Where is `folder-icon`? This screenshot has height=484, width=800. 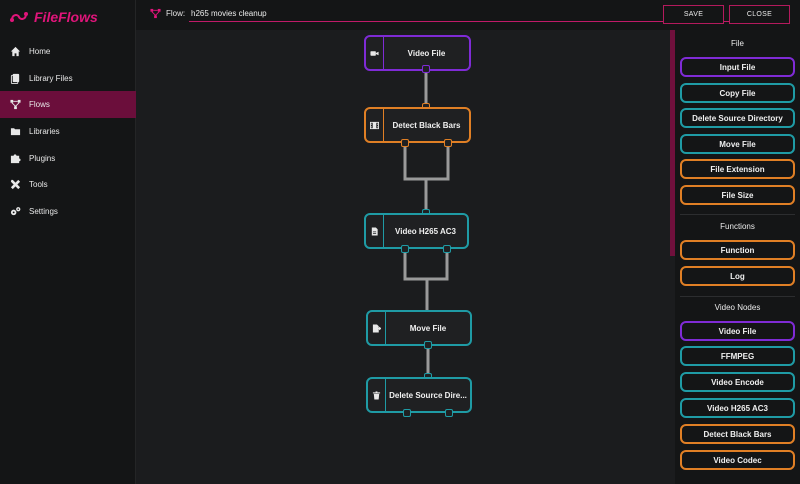 folder-icon is located at coordinates (15, 132).